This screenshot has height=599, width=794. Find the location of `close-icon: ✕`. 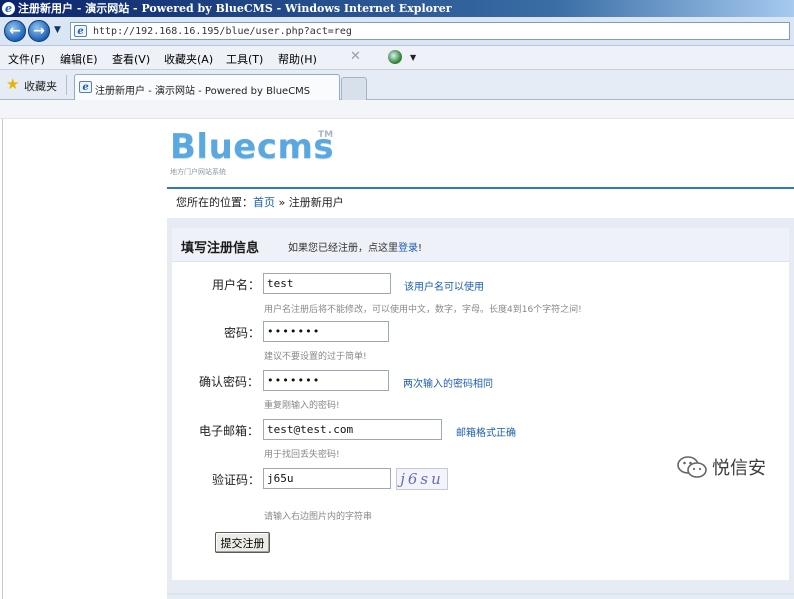

close-icon: ✕ is located at coordinates (355, 56).